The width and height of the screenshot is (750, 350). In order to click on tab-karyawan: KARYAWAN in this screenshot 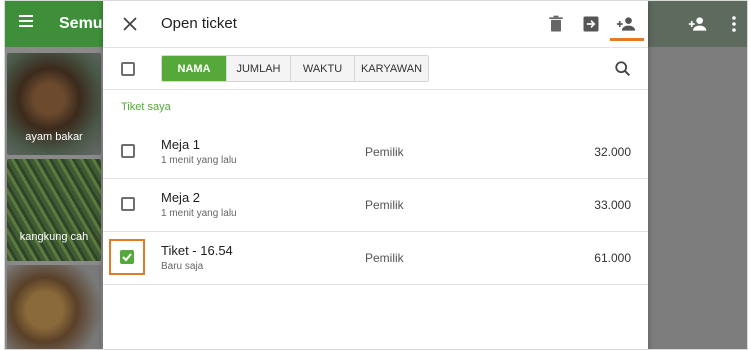, I will do `click(391, 68)`.